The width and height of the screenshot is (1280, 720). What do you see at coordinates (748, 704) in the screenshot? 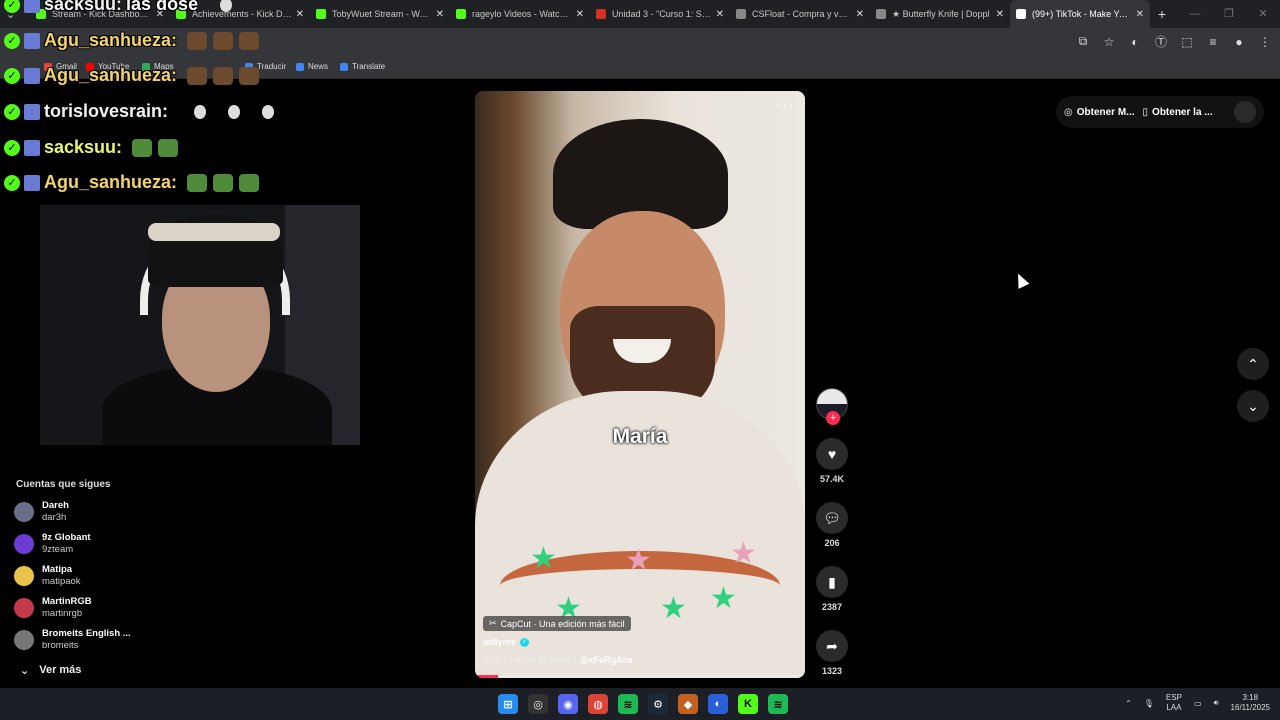
I see `kick-icon: K` at bounding box center [748, 704].